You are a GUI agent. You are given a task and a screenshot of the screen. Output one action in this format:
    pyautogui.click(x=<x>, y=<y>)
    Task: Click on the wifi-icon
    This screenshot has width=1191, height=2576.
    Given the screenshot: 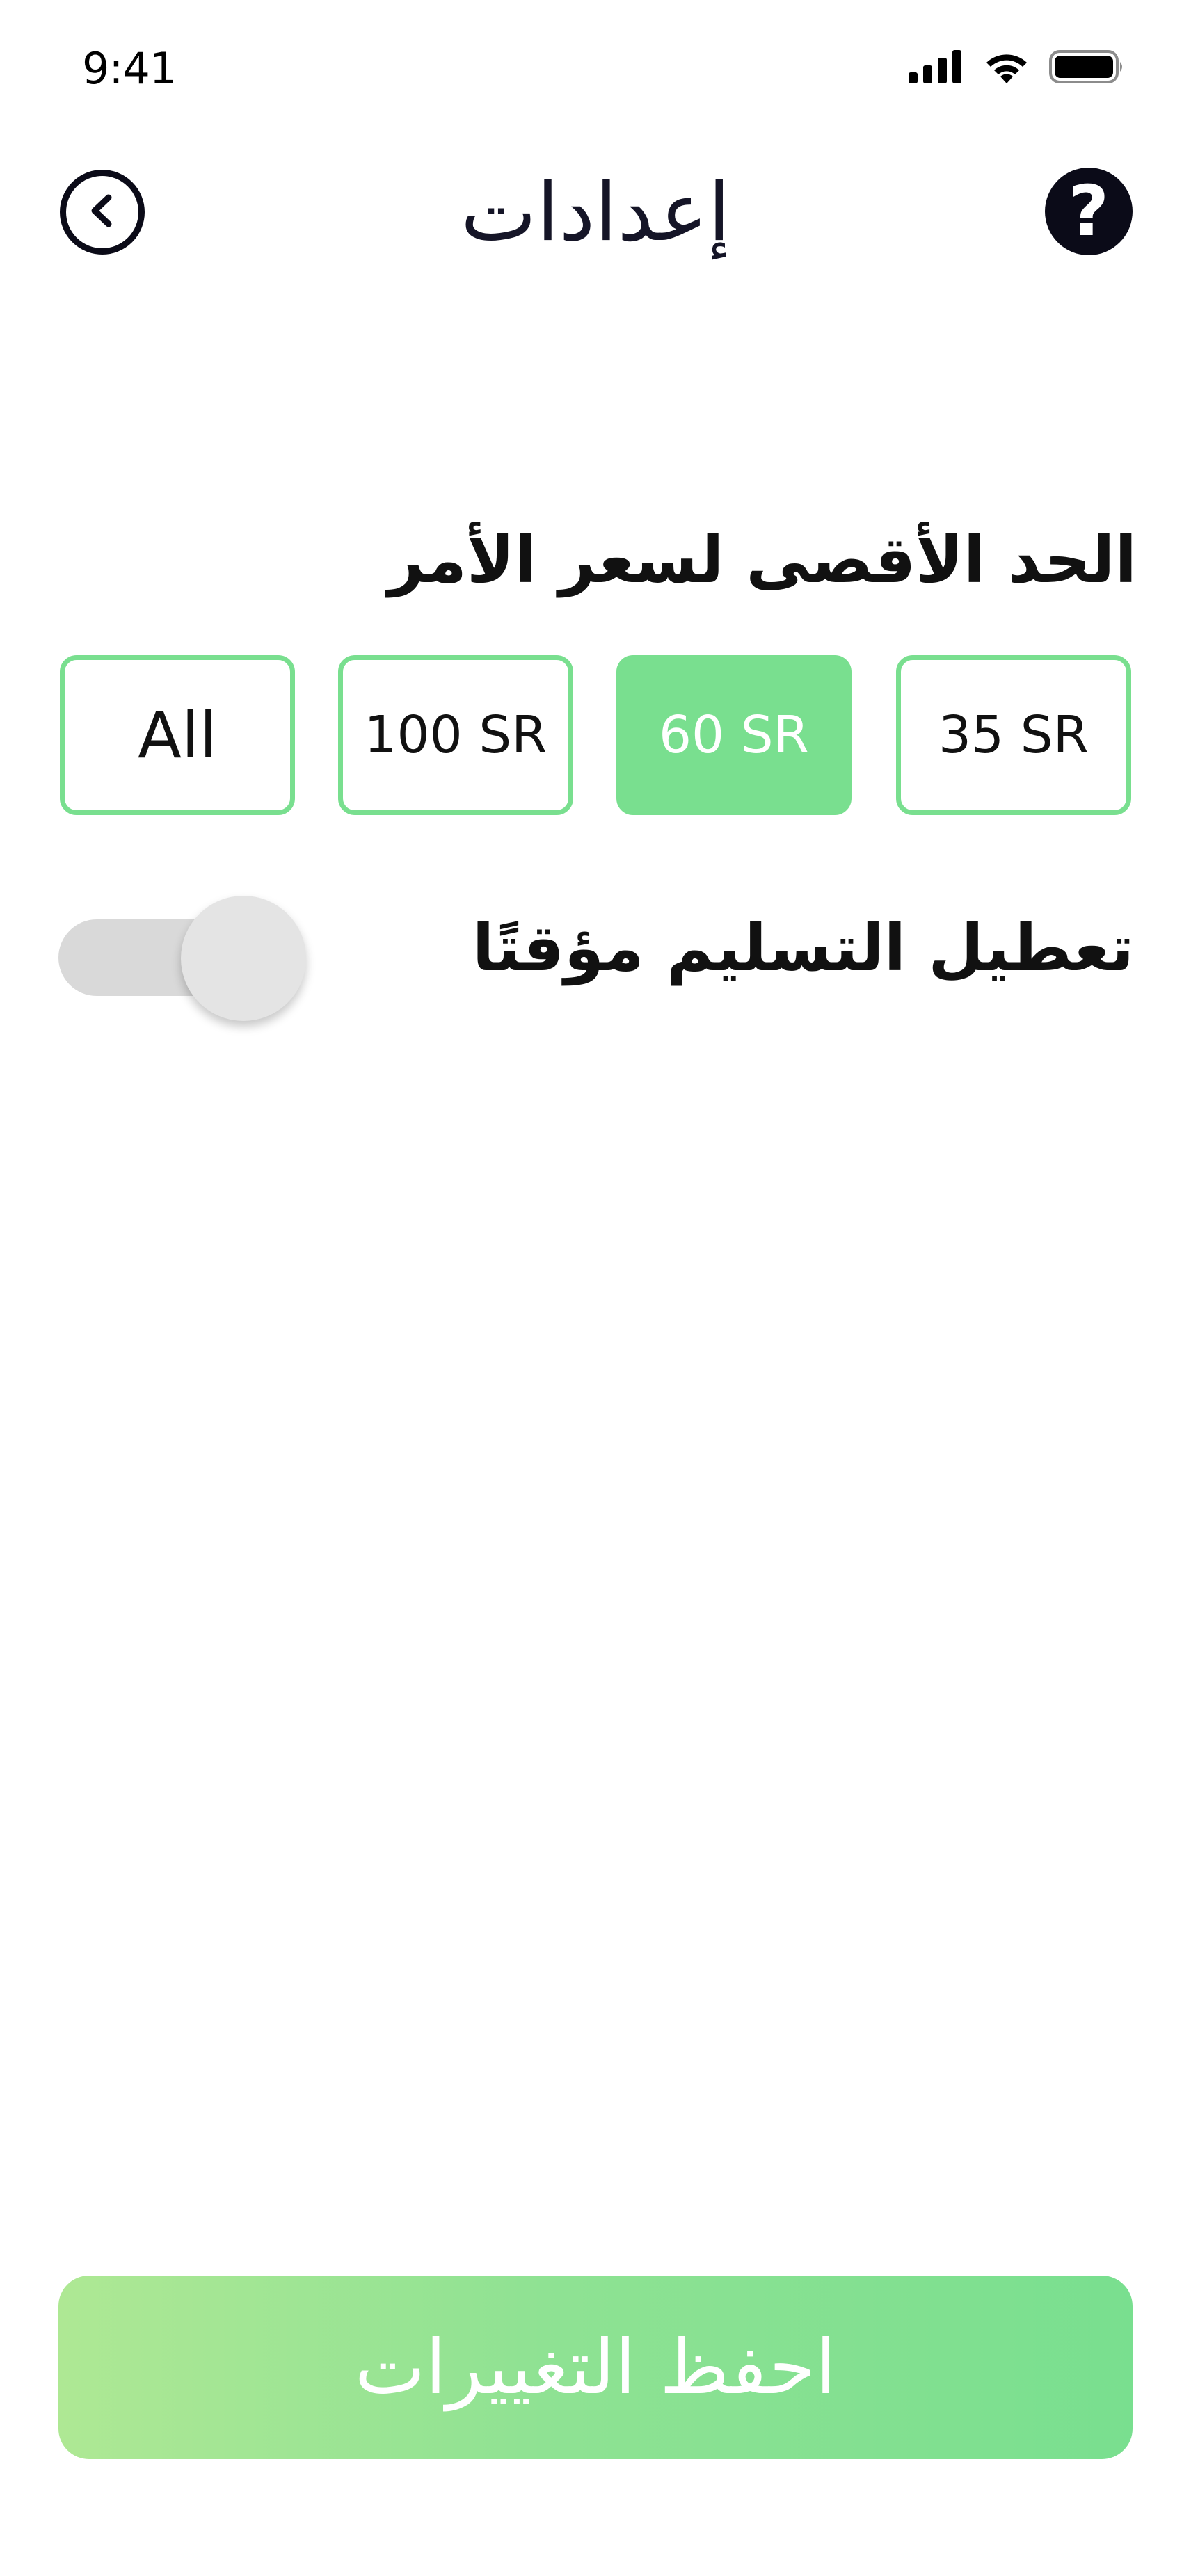 What is the action you would take?
    pyautogui.click(x=1007, y=68)
    